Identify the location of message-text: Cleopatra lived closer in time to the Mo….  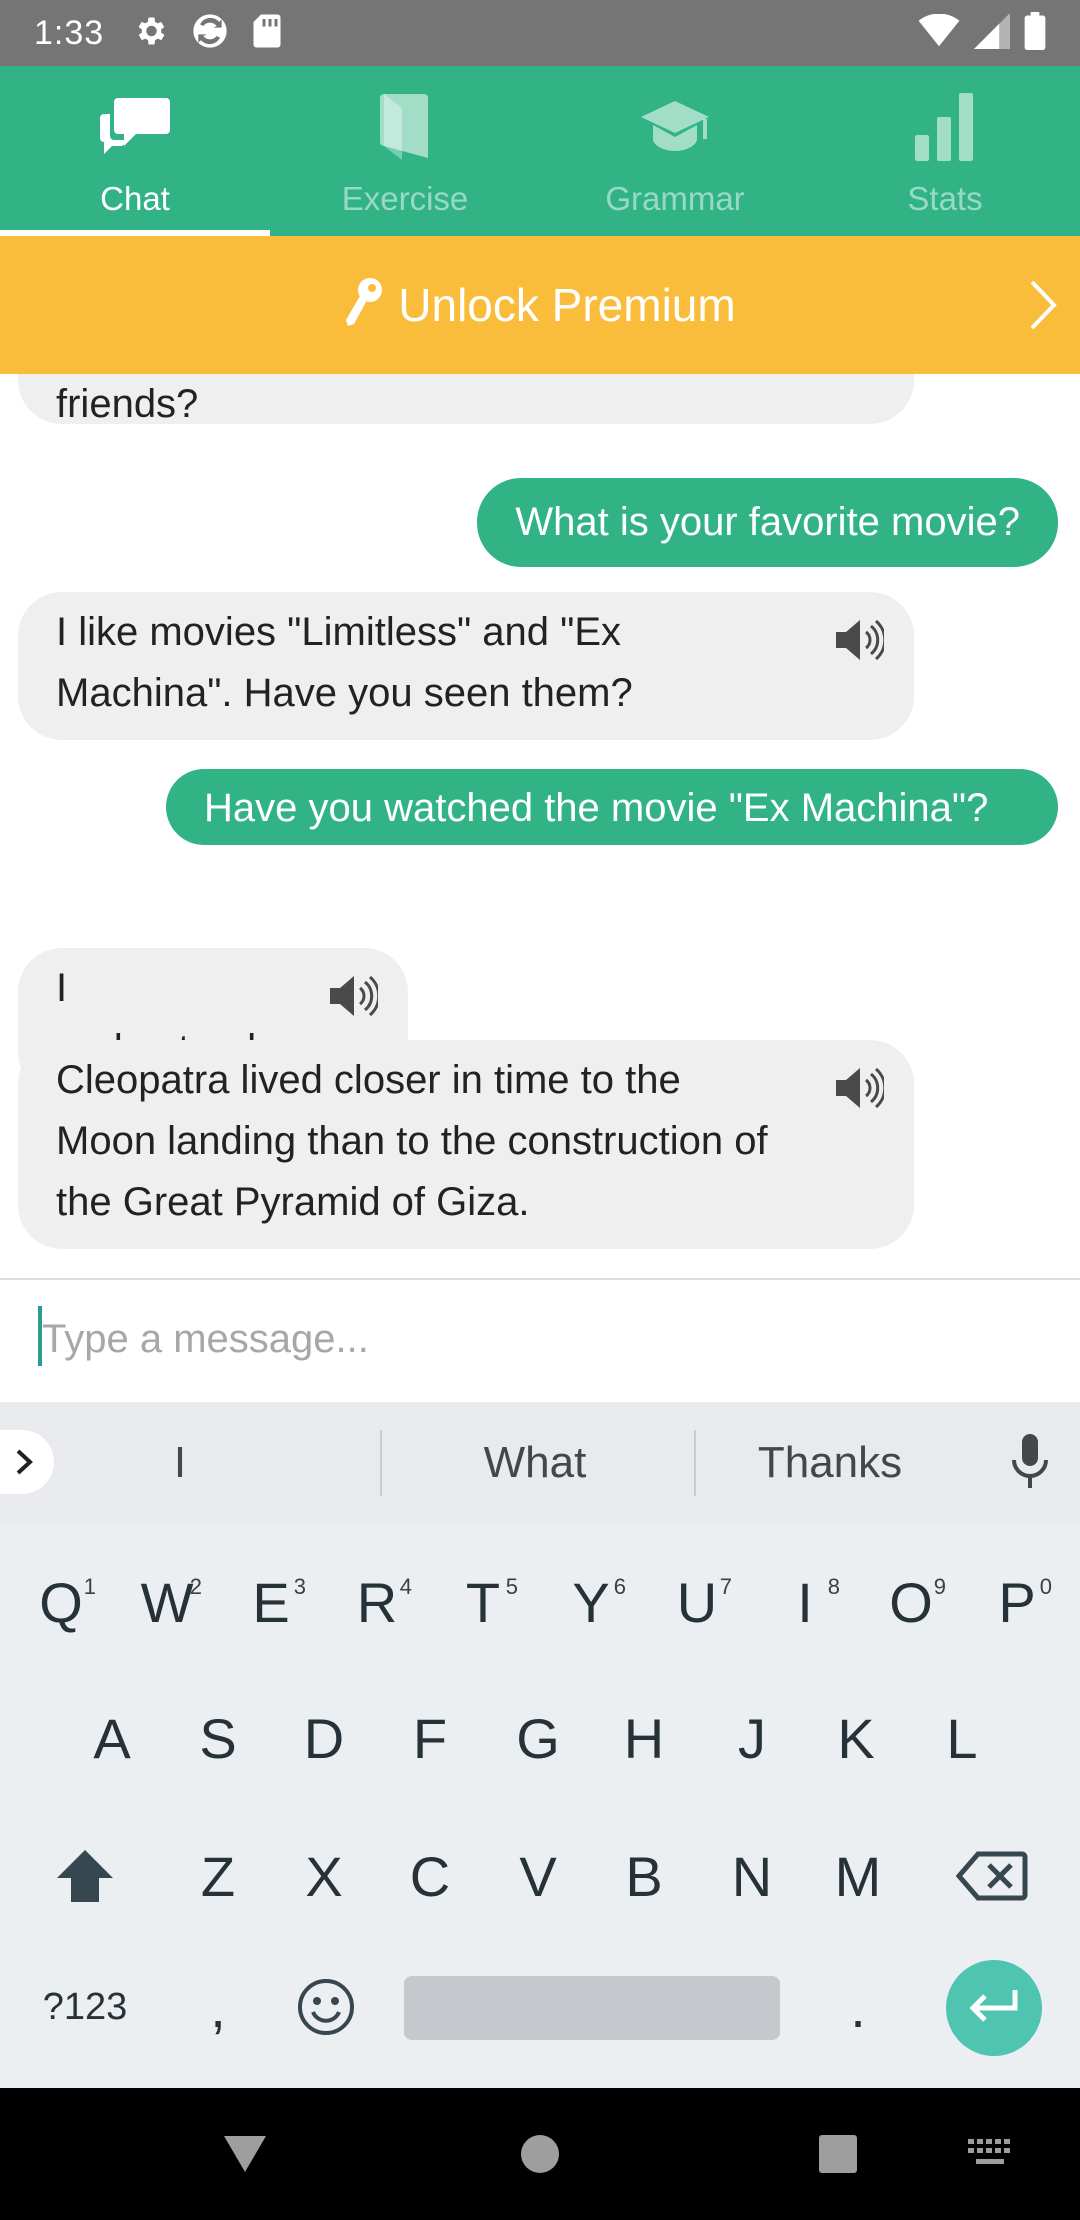
(412, 1141).